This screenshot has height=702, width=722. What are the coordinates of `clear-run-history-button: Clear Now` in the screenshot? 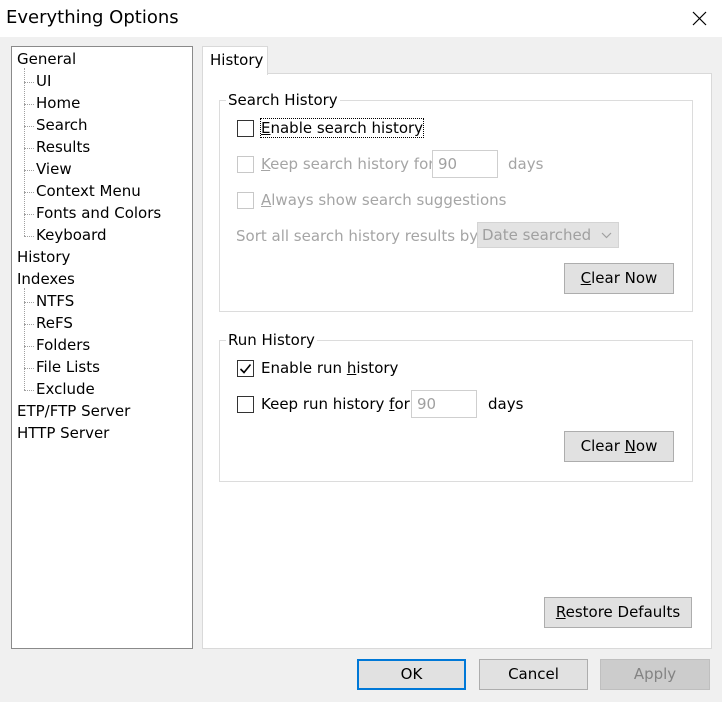 It's located at (619, 446).